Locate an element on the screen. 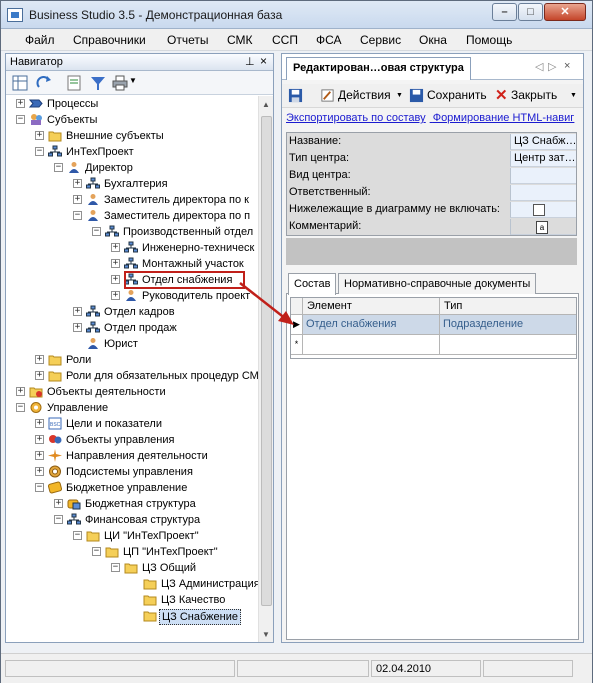  column-header-type: Тип is located at coordinates (508, 306).